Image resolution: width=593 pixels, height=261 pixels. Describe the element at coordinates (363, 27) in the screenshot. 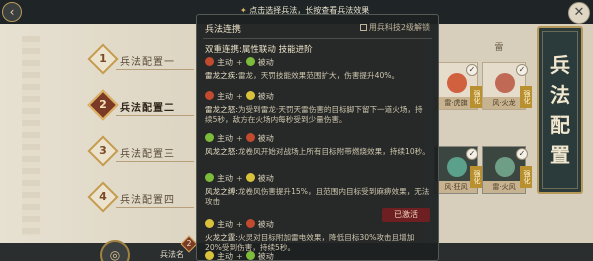

I see `lock-icon` at that location.